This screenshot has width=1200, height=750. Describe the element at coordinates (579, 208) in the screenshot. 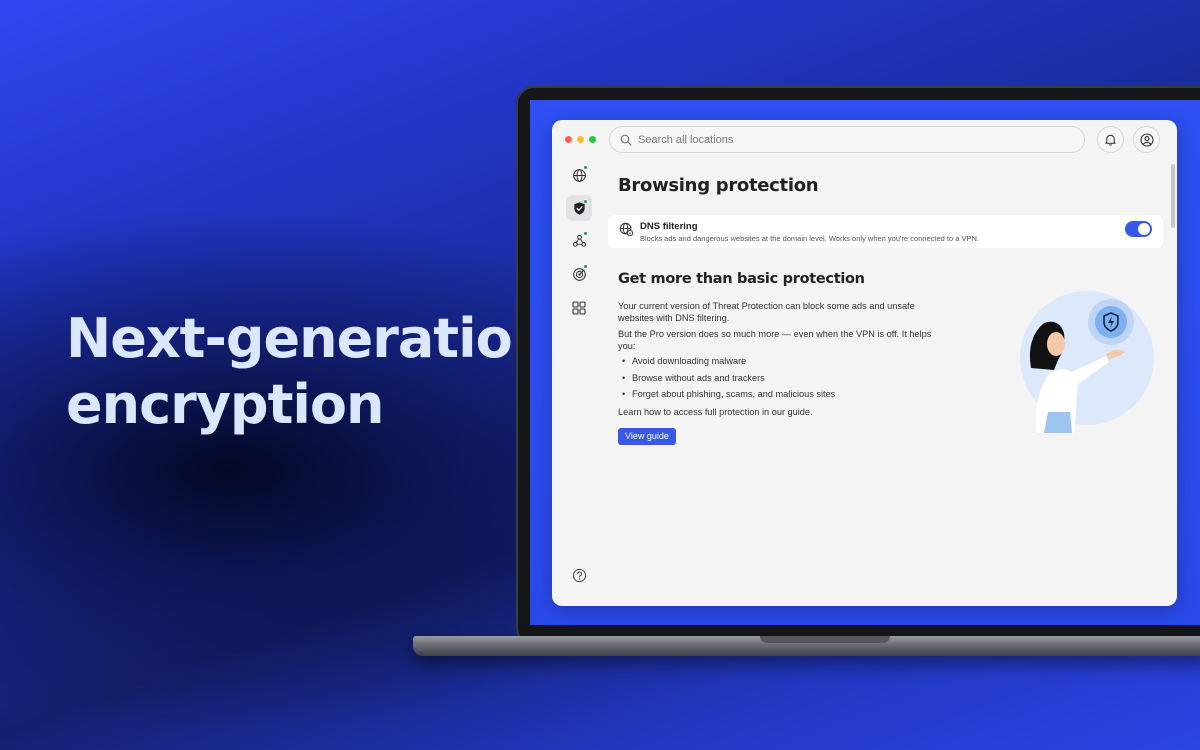

I see `sidebar-item-threat-protection` at that location.